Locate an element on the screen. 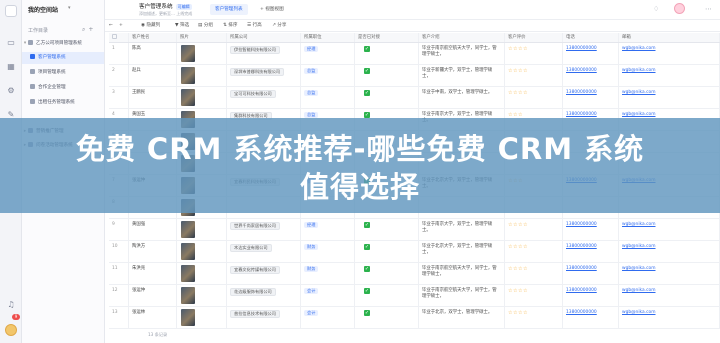  name-cell: 黄国强 is located at coordinates (153, 229).